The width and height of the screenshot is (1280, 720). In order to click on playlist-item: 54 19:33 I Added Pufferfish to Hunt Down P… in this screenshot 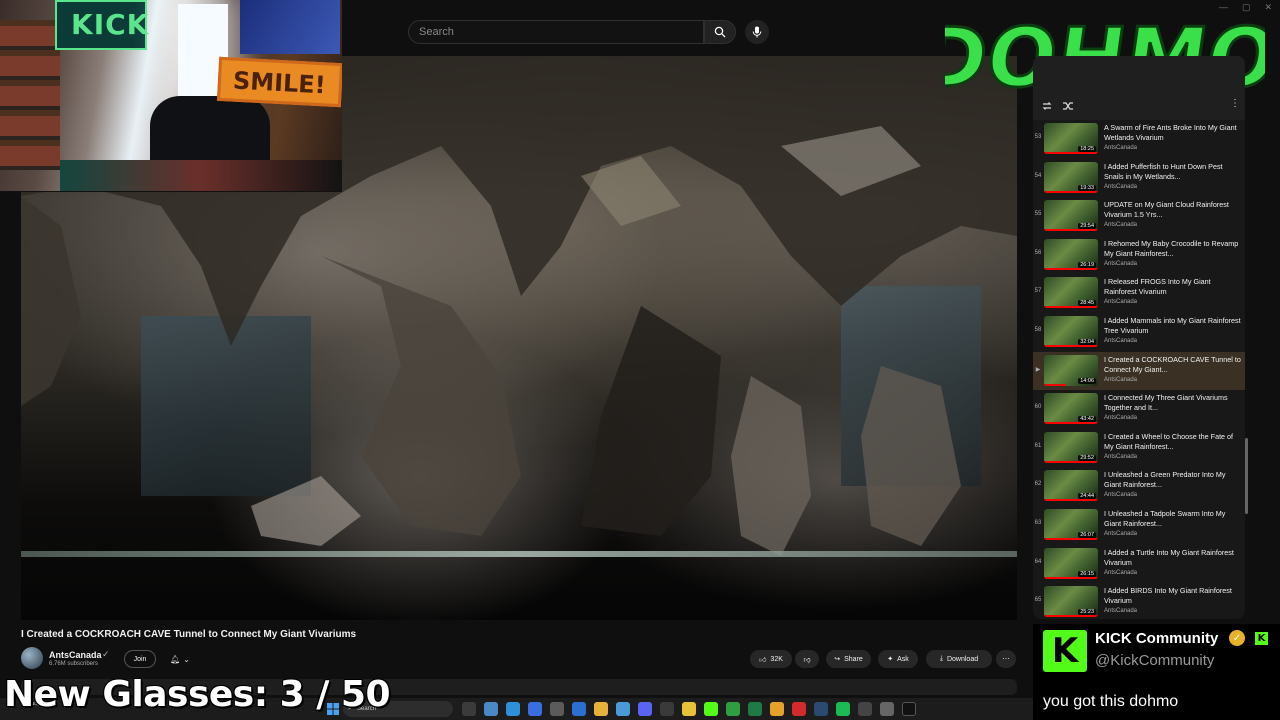, I will do `click(1139, 178)`.